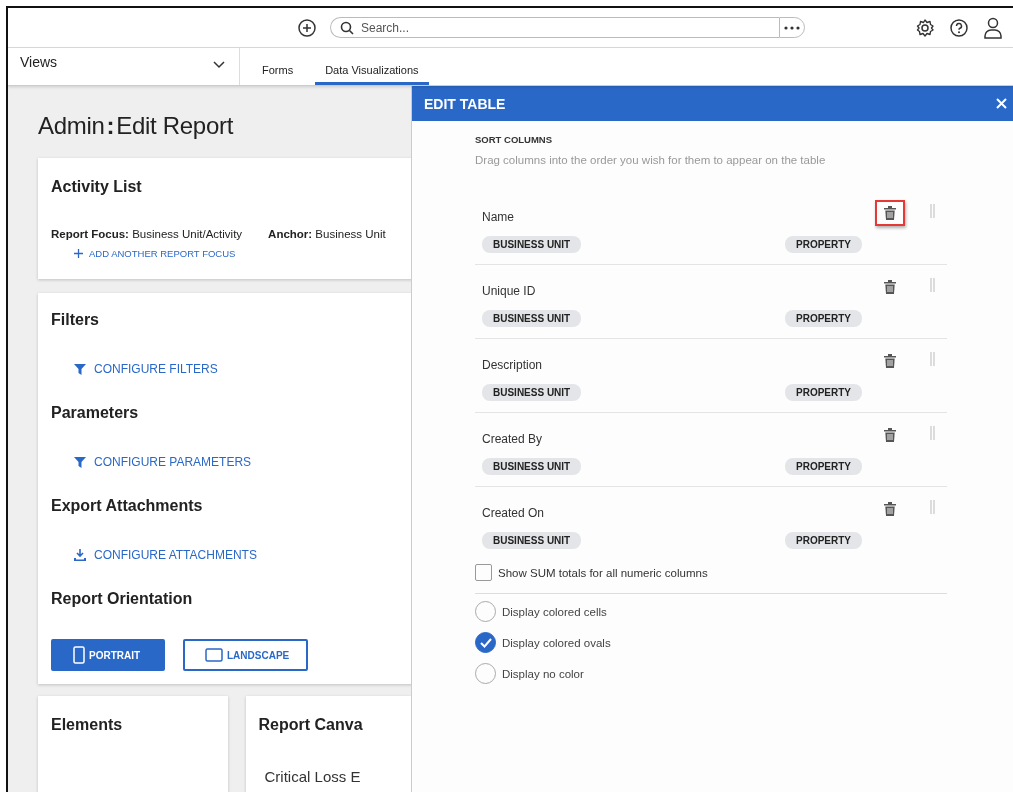 This screenshot has height=792, width=1013. I want to click on color-option-radio: Display colored ovals, so click(711, 642).